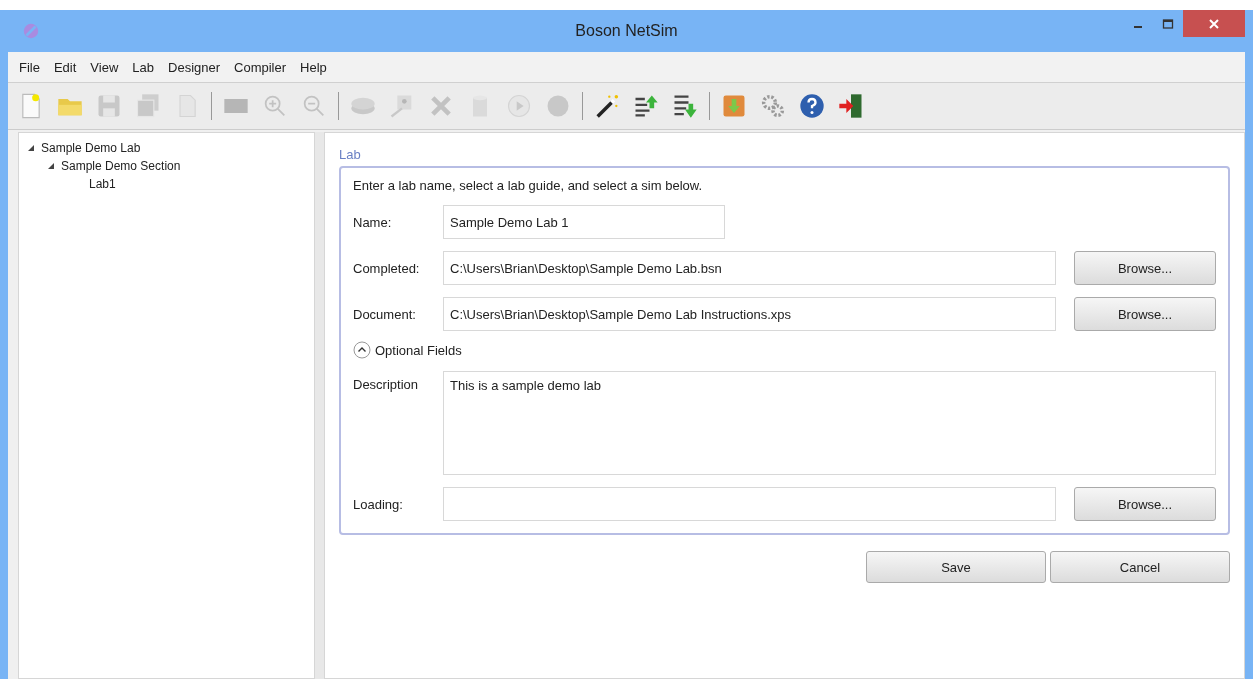 The image size is (1253, 679). Describe the element at coordinates (956, 567) in the screenshot. I see `save-button: Save` at that location.